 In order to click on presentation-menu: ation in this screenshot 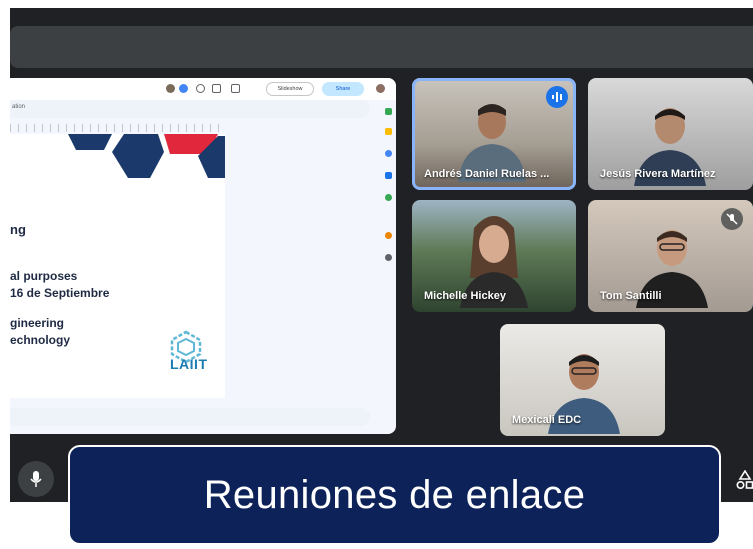, I will do `click(190, 109)`.